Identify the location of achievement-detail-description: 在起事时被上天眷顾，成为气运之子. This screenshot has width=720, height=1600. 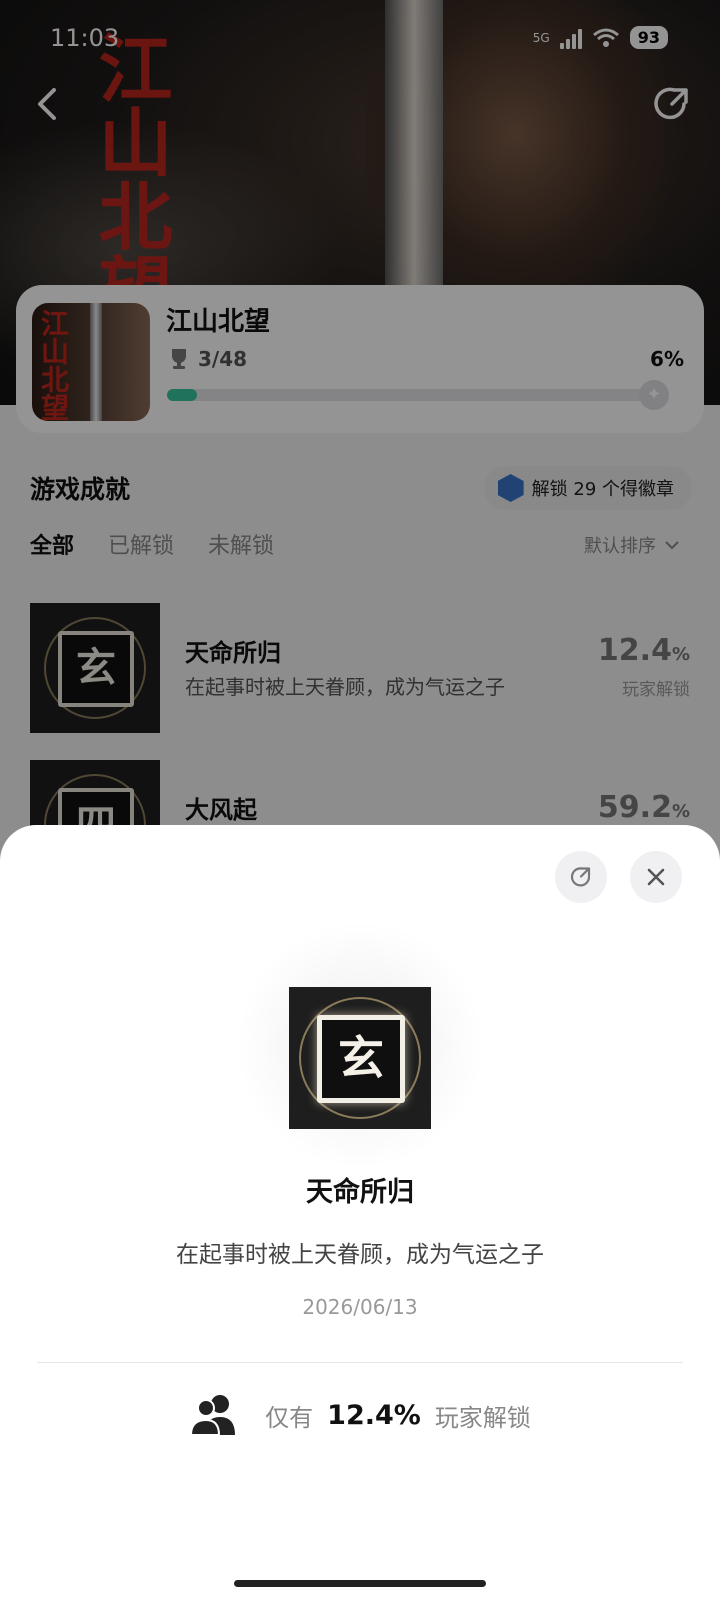
(360, 1255).